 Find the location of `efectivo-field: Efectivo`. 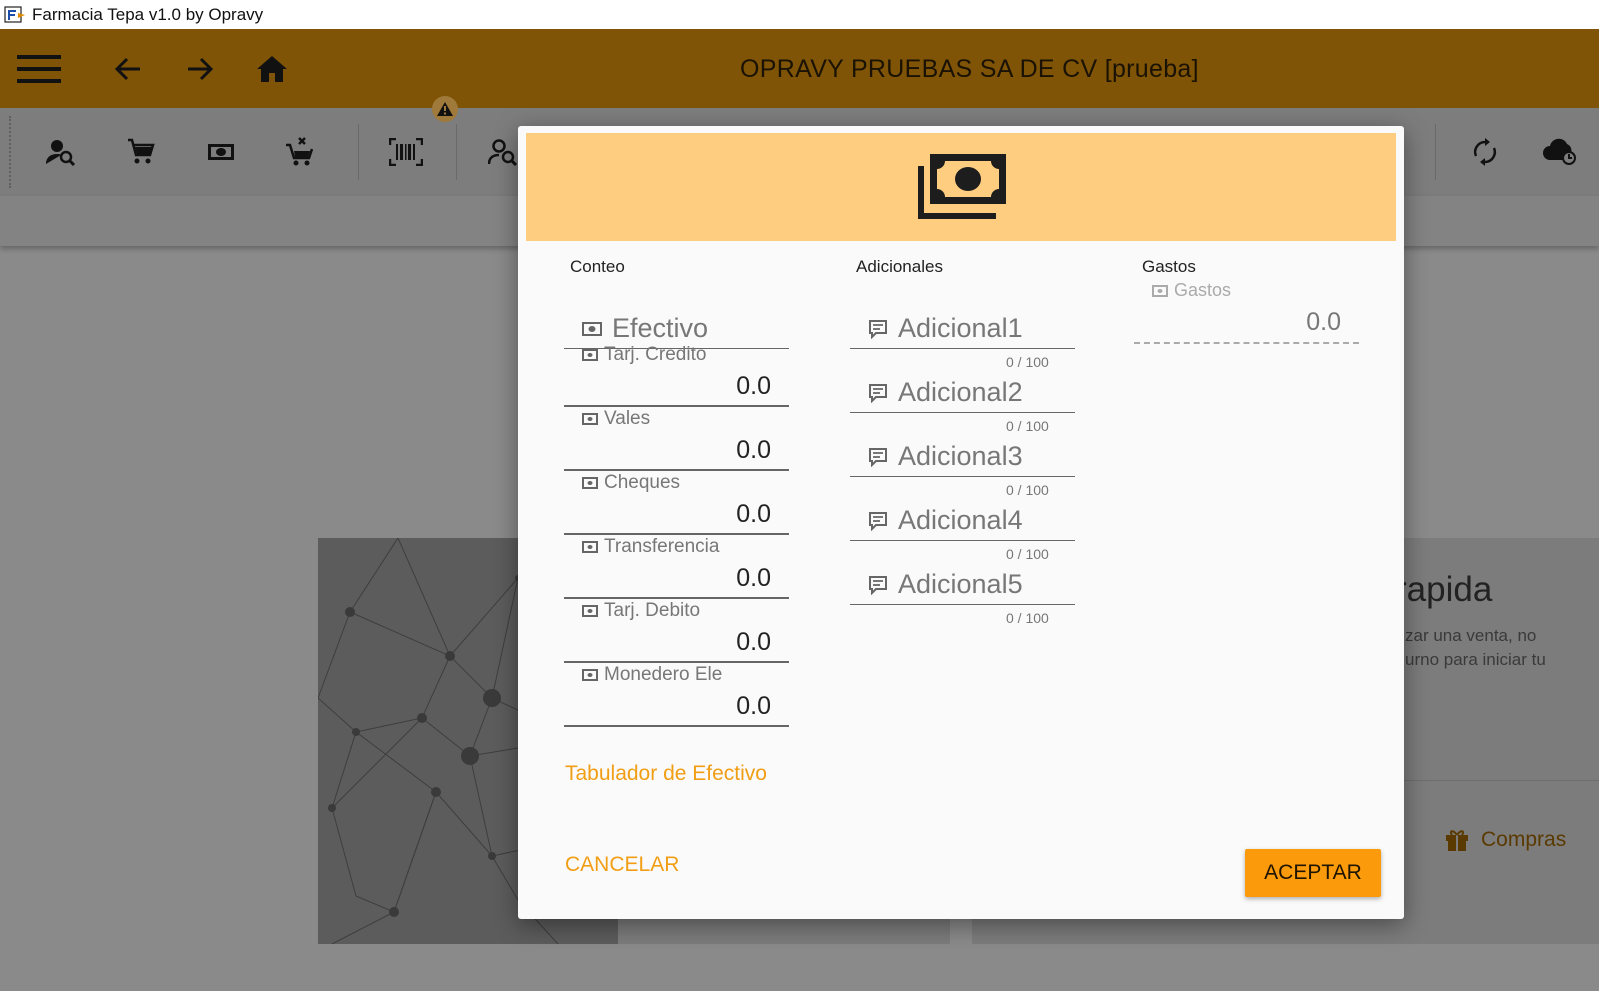

efectivo-field: Efectivo is located at coordinates (676, 329).